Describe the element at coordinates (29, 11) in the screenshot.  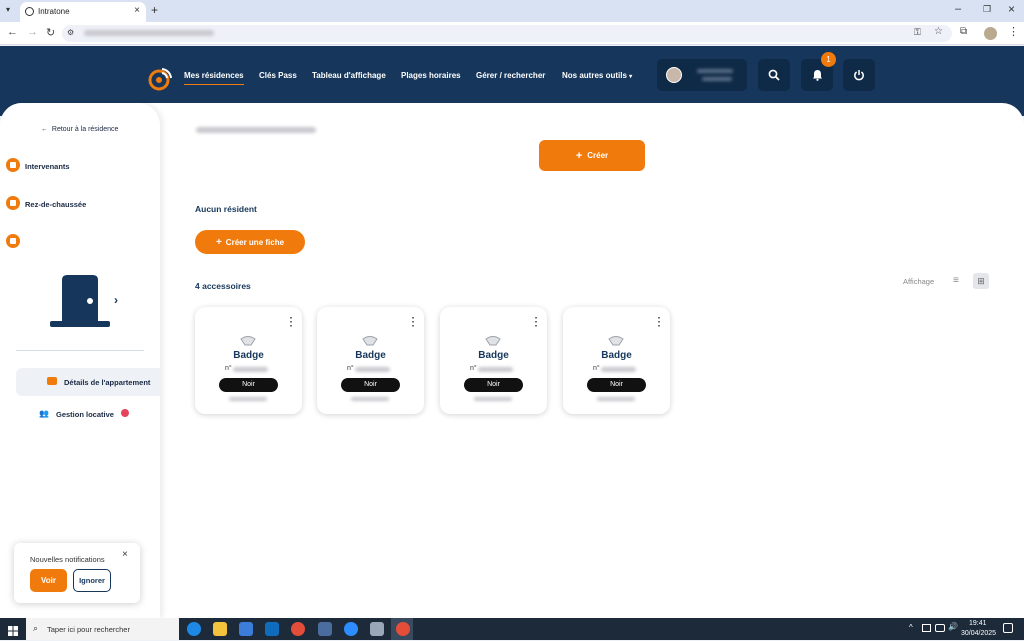
I see `intratone-favicon-icon` at that location.